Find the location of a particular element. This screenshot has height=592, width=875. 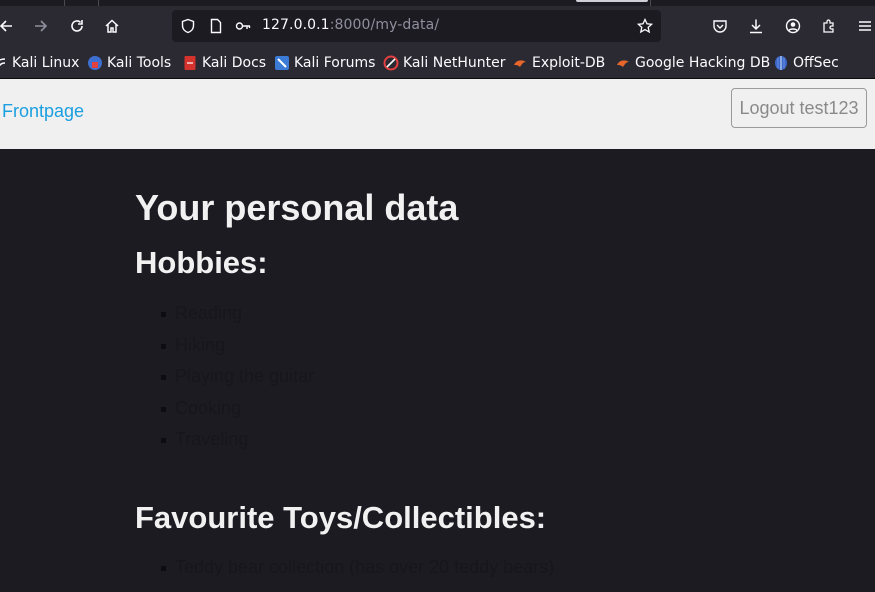

bookmark-label: Kali NetHunter is located at coordinates (454, 63).